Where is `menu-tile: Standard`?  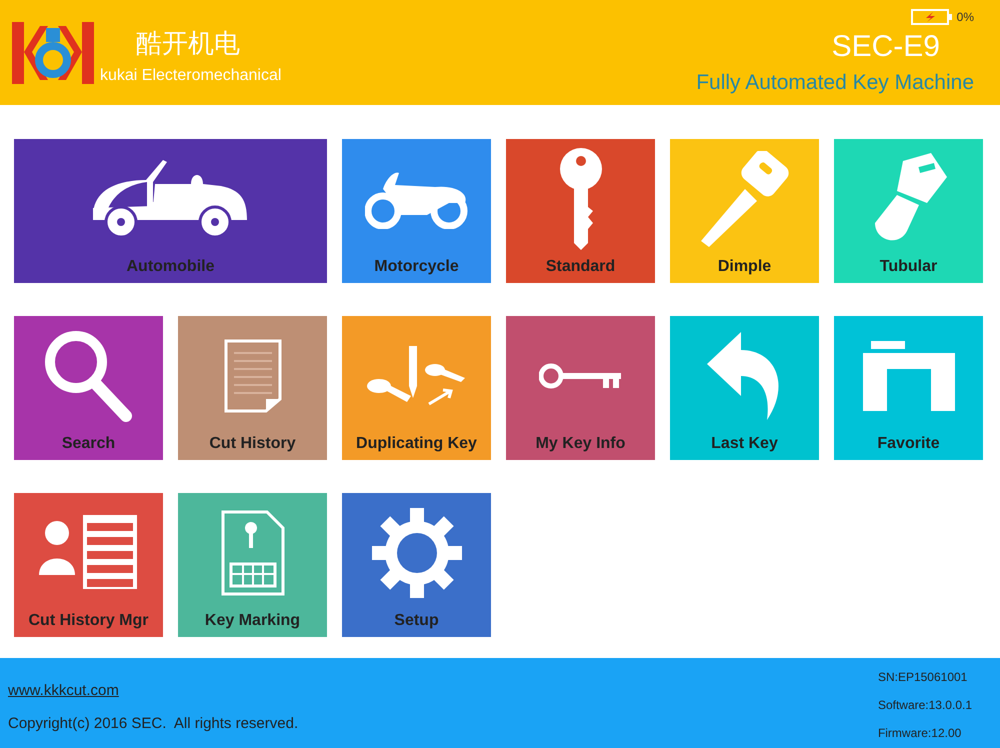 menu-tile: Standard is located at coordinates (580, 211).